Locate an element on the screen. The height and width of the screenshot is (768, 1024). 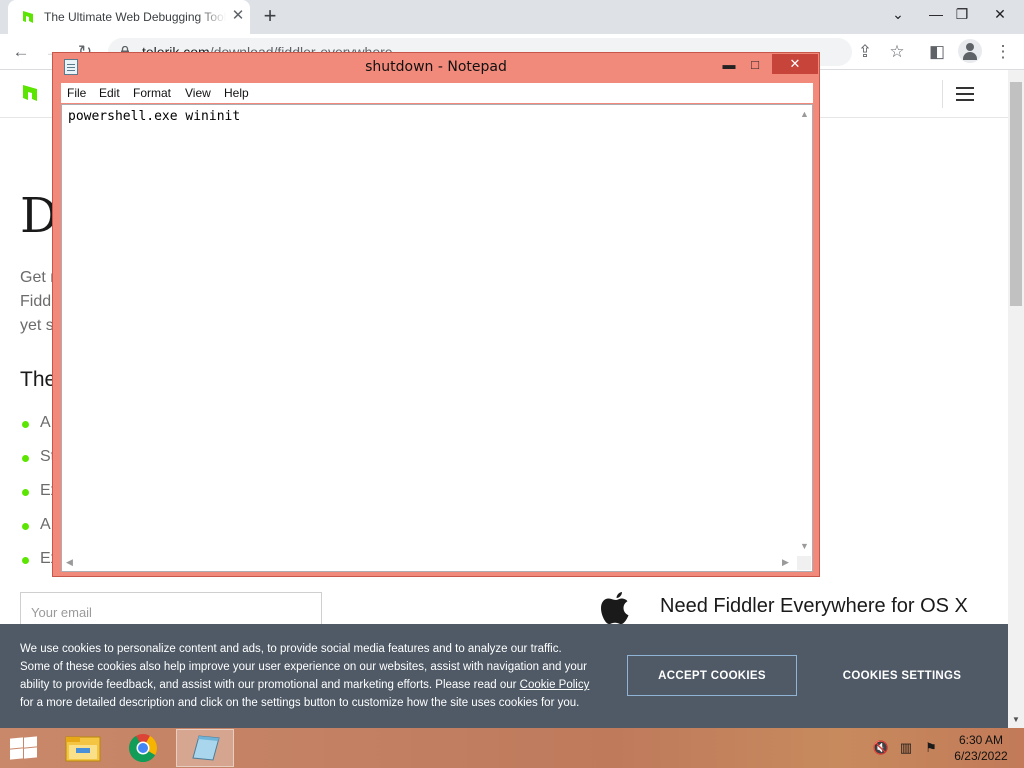
window-restore-button: ❐ is located at coordinates (962, 15).